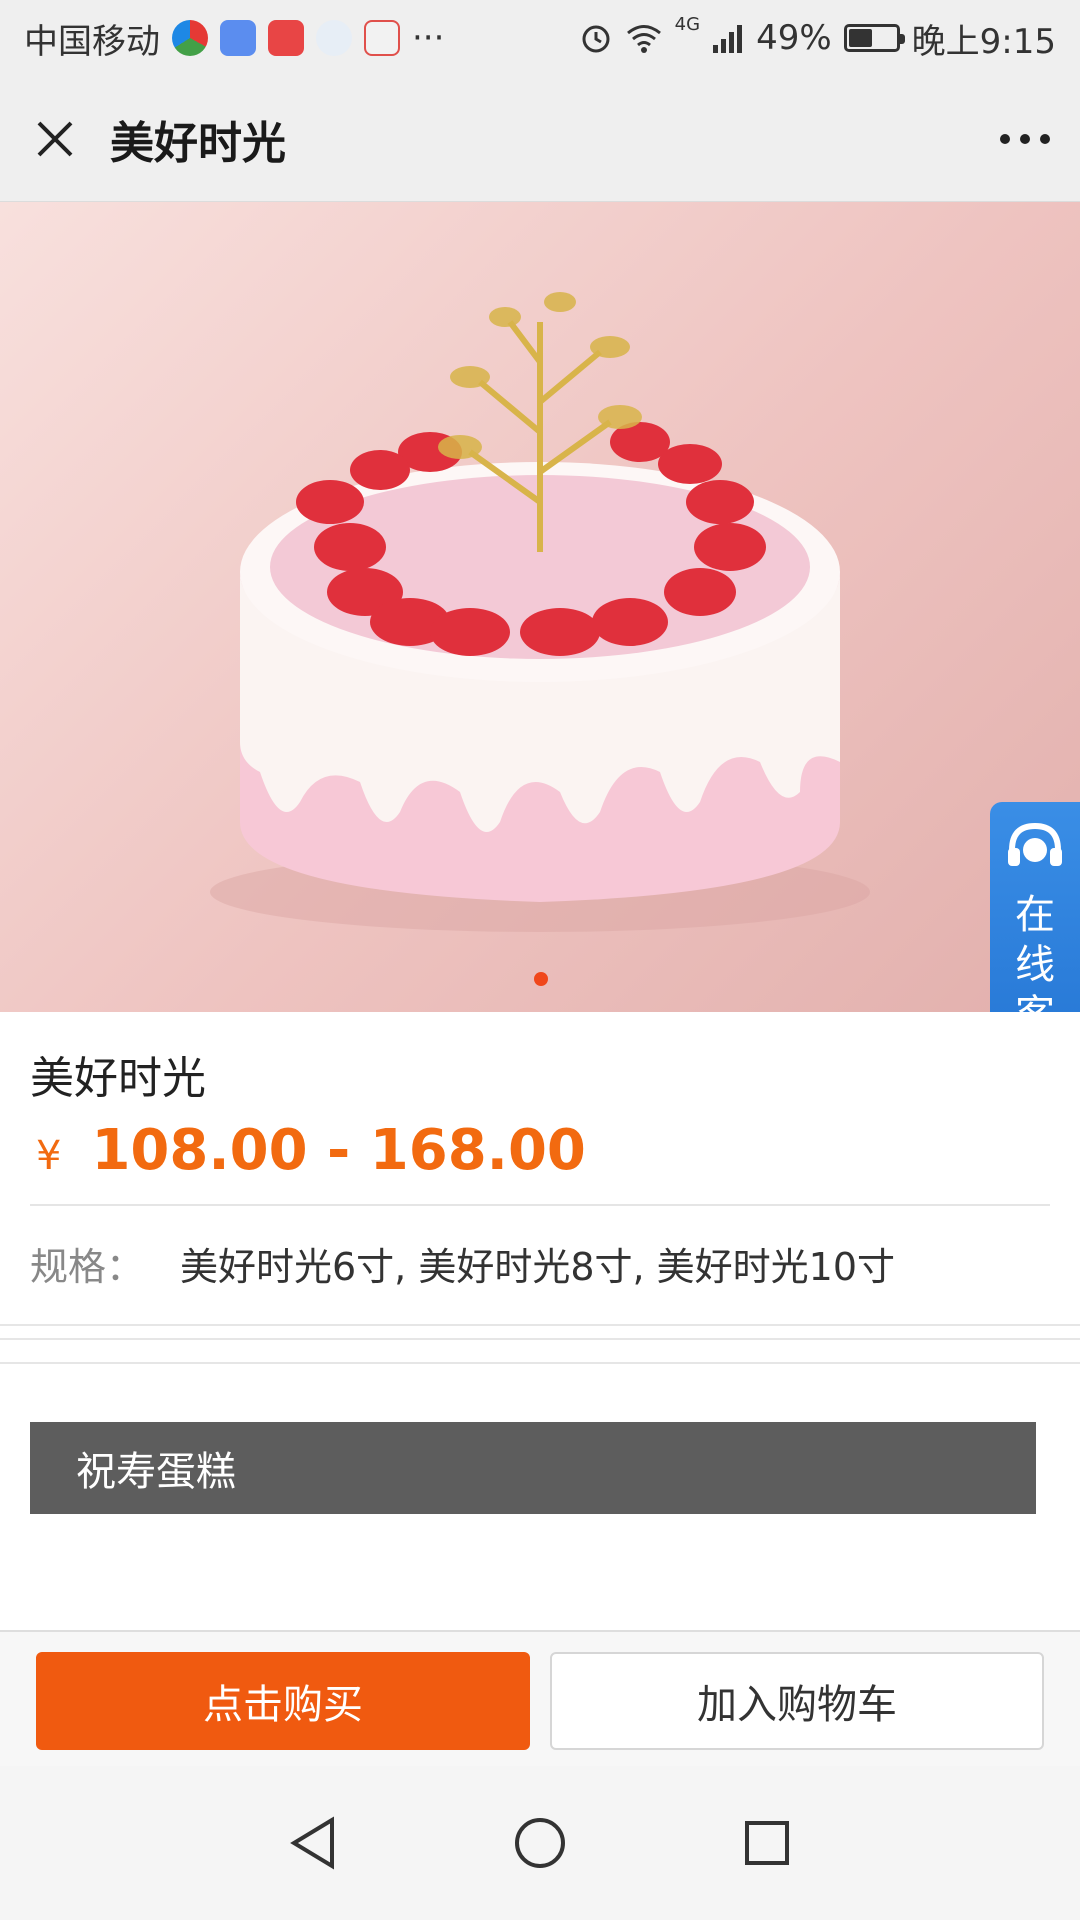  I want to click on network-type-label: 4G, so click(687, 24).